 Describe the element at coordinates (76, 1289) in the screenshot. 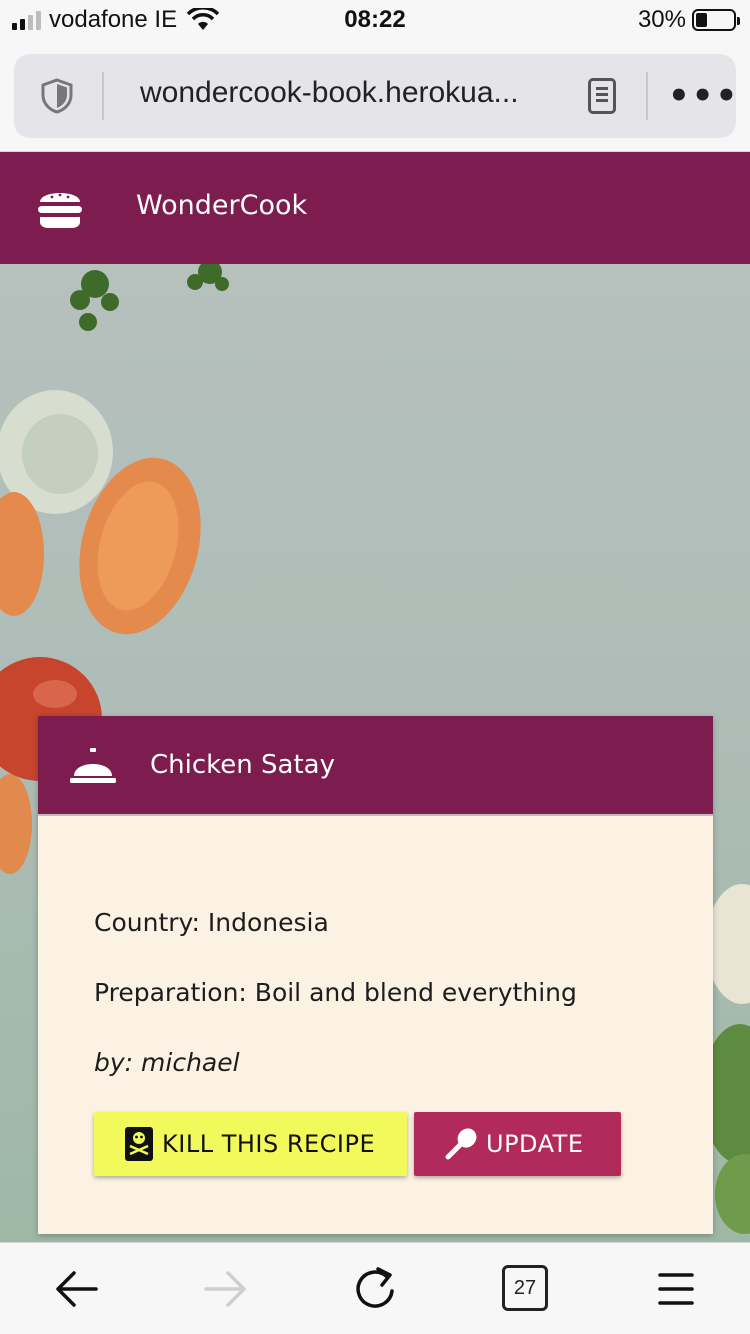

I see `back-arrow-icon` at that location.